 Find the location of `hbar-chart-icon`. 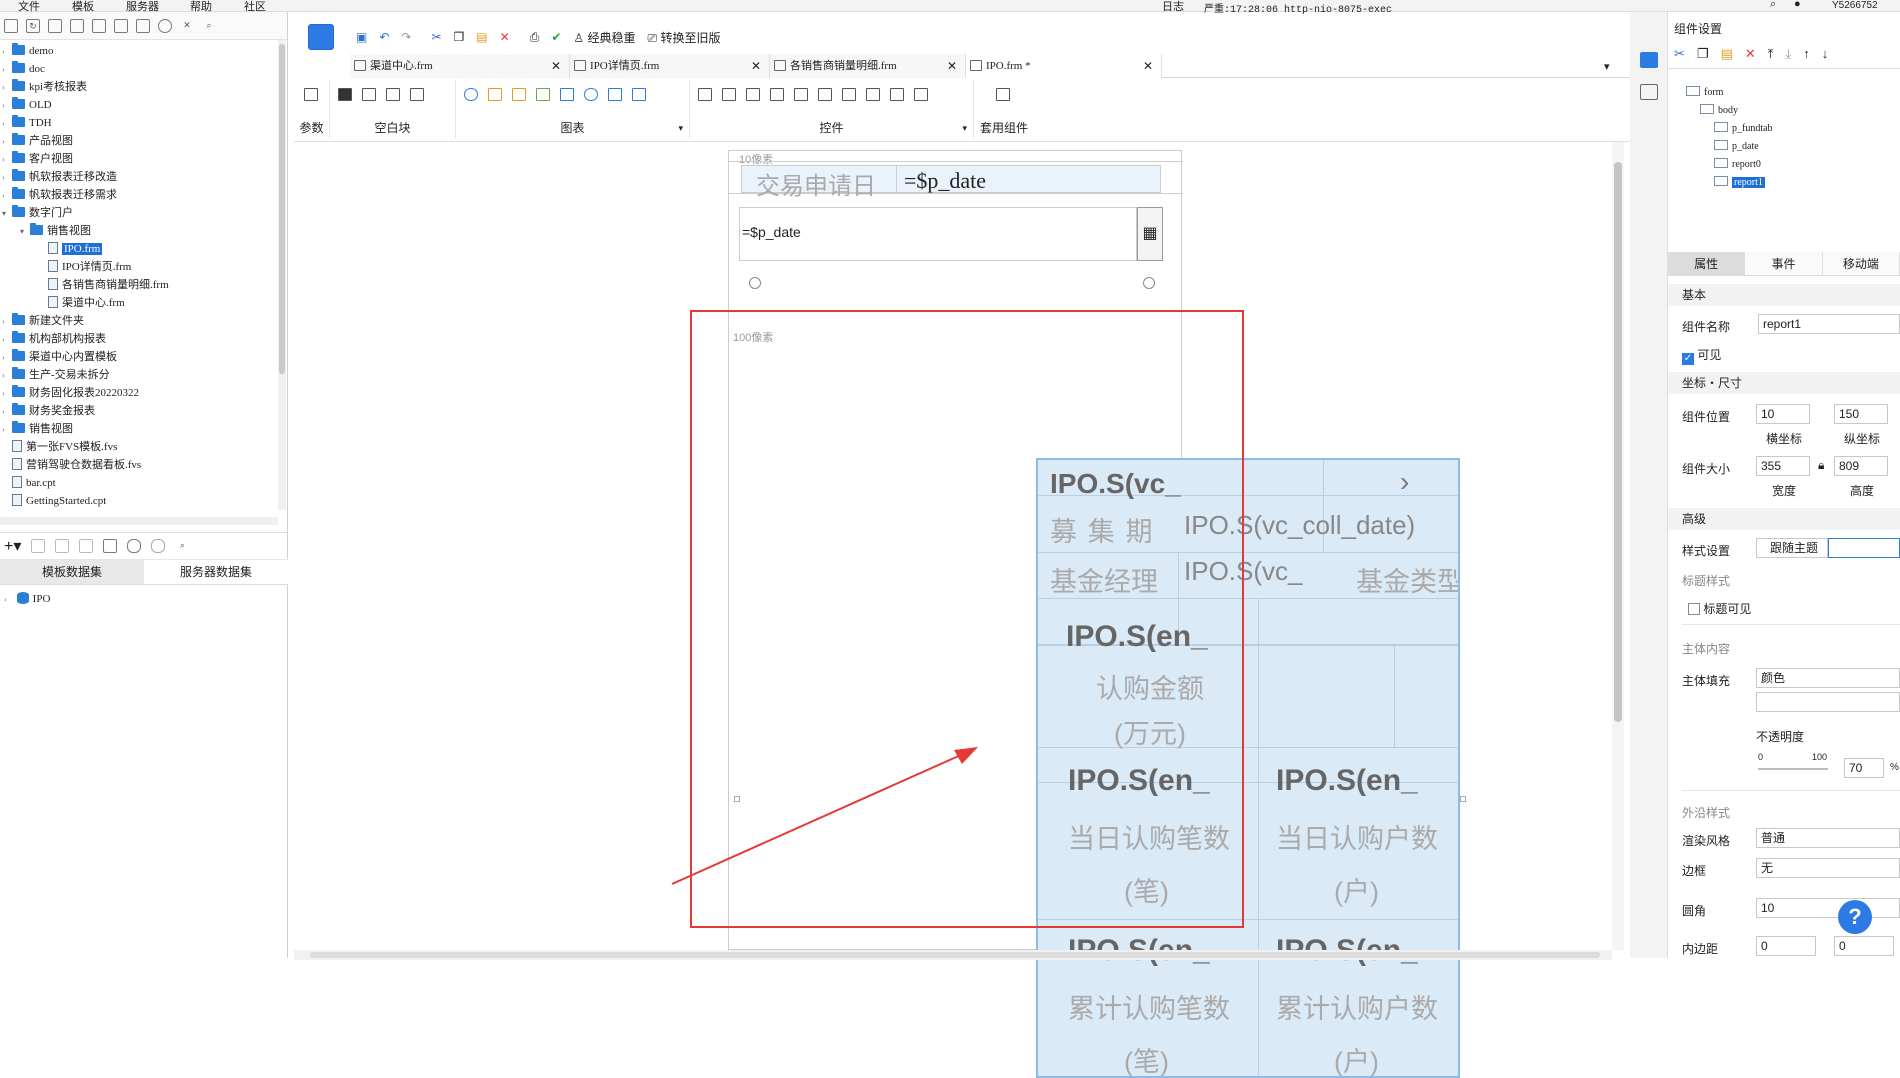

hbar-chart-icon is located at coordinates (519, 94).